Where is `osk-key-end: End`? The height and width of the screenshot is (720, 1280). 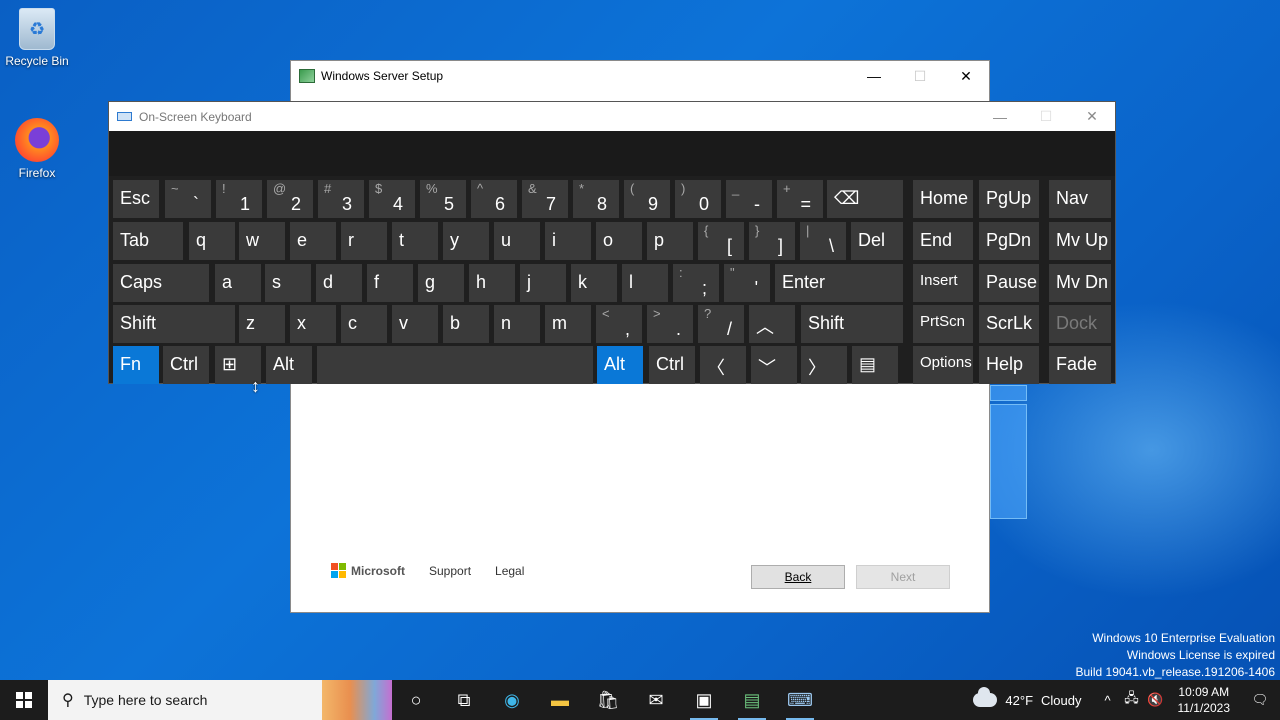 osk-key-end: End is located at coordinates (943, 241).